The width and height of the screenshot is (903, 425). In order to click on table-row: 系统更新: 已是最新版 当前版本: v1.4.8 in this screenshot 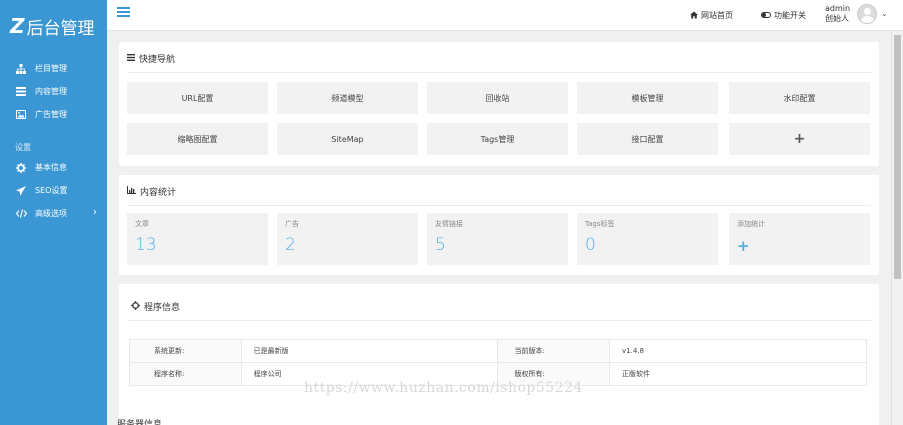, I will do `click(498, 351)`.